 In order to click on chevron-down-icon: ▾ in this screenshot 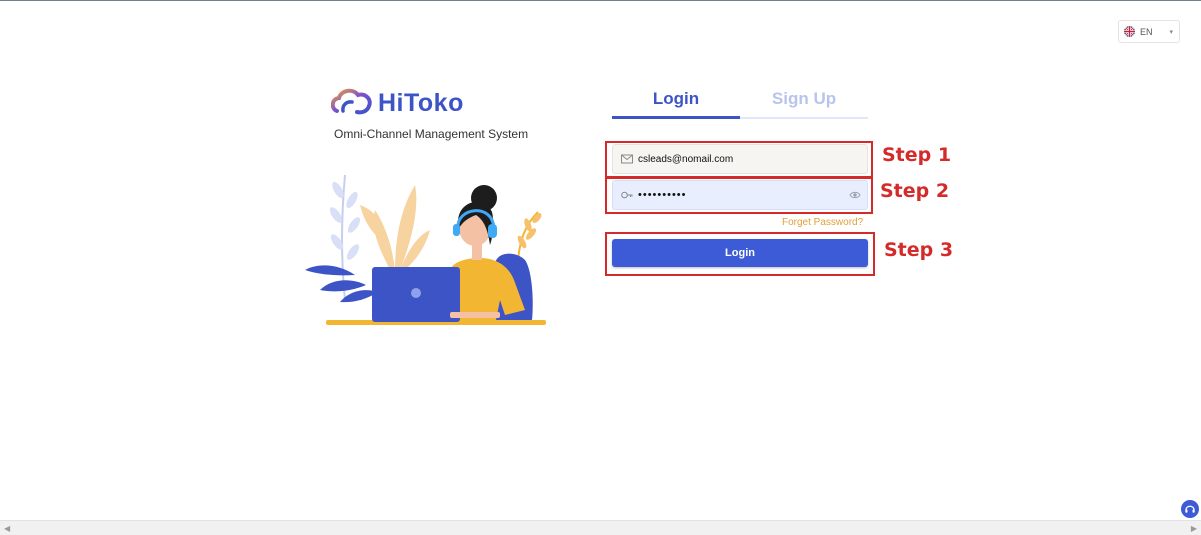, I will do `click(1171, 32)`.